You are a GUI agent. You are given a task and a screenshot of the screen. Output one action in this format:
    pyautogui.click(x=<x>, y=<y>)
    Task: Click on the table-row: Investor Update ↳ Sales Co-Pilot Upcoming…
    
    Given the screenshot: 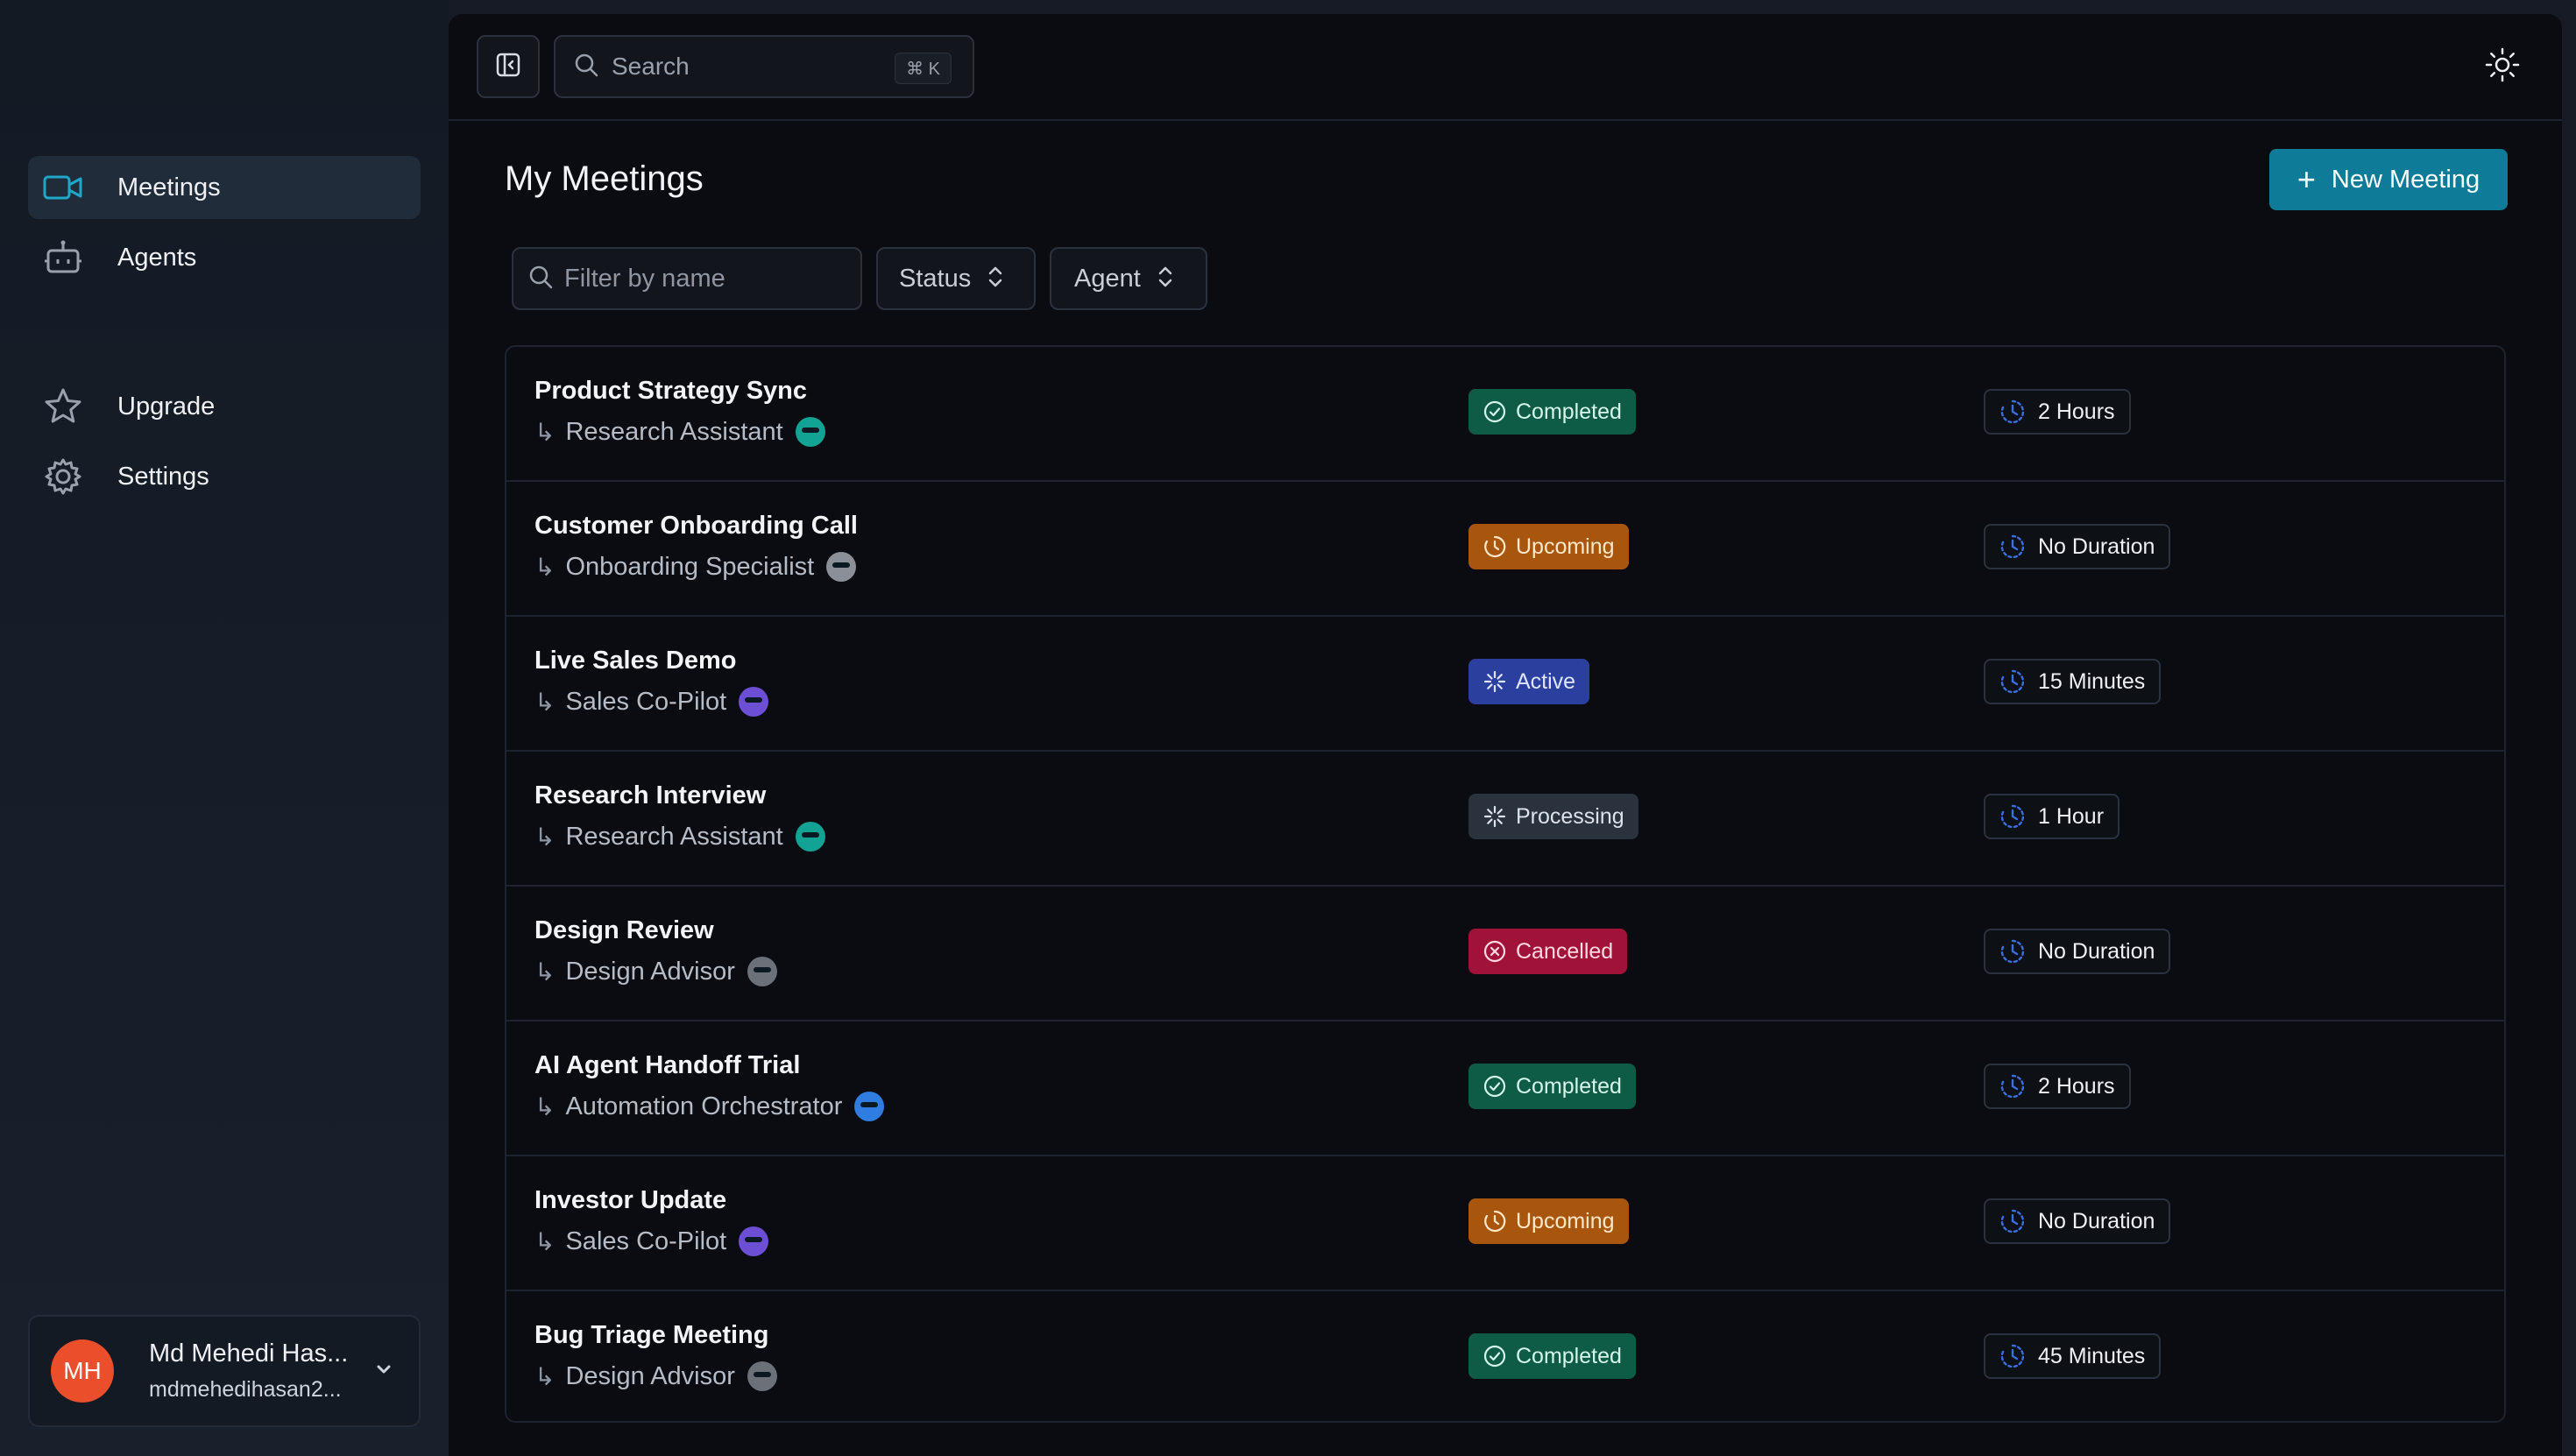 What is the action you would take?
    pyautogui.click(x=1505, y=1223)
    